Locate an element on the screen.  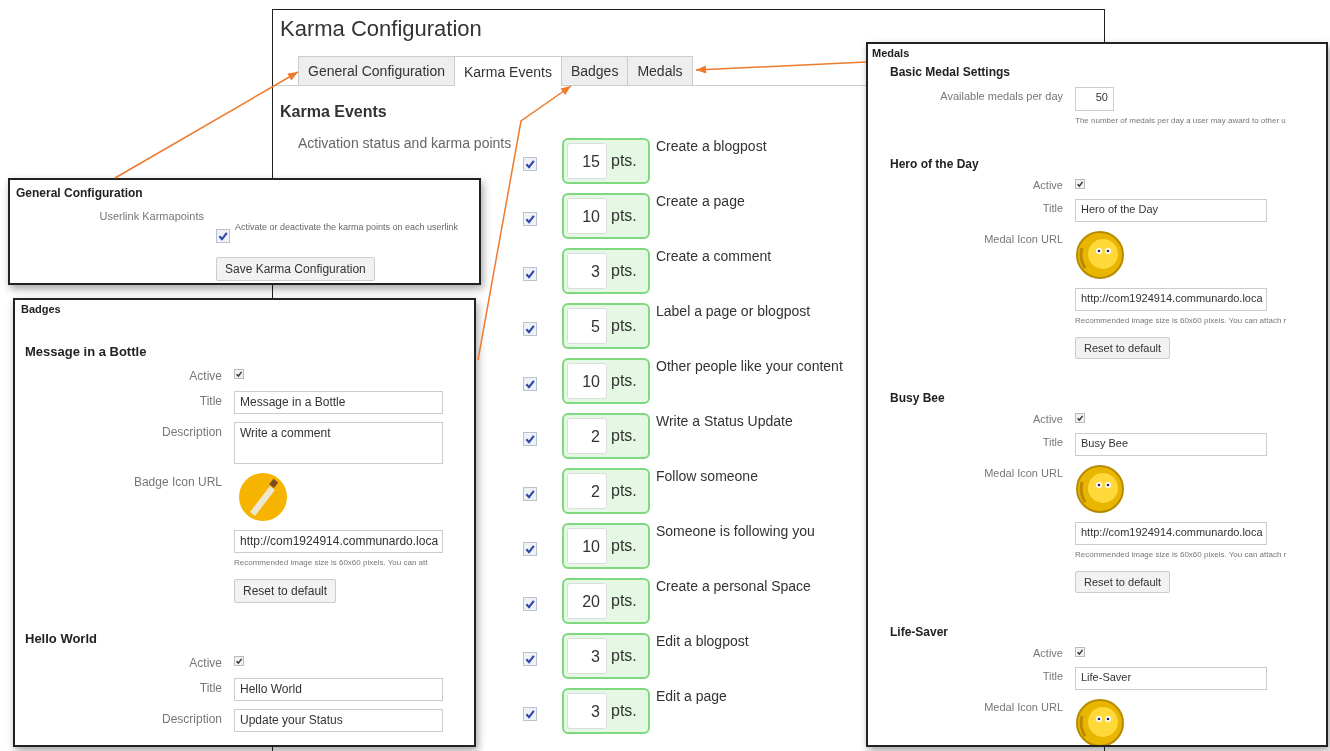
points-field: 5 pts. is located at coordinates (606, 326).